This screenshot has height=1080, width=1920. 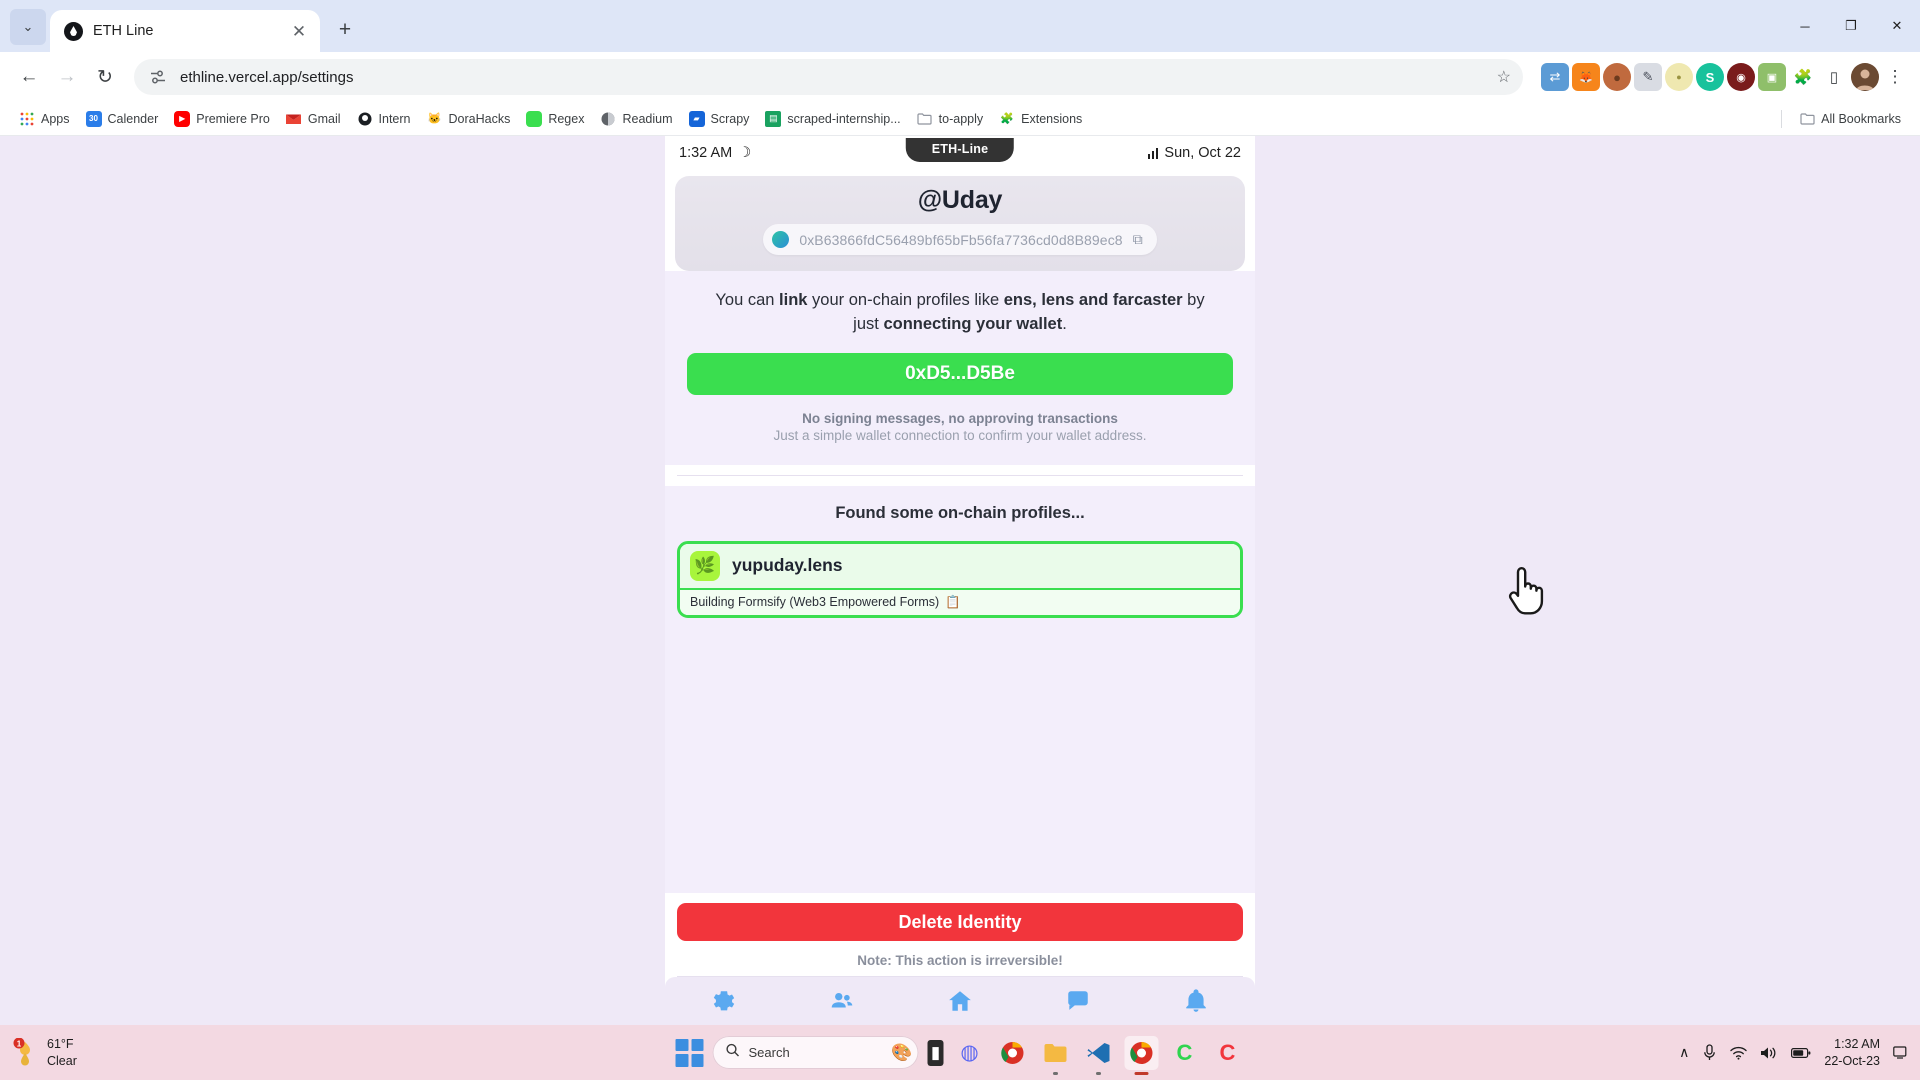 What do you see at coordinates (1648, 77) in the screenshot?
I see `notes-extension-icon: ✎` at bounding box center [1648, 77].